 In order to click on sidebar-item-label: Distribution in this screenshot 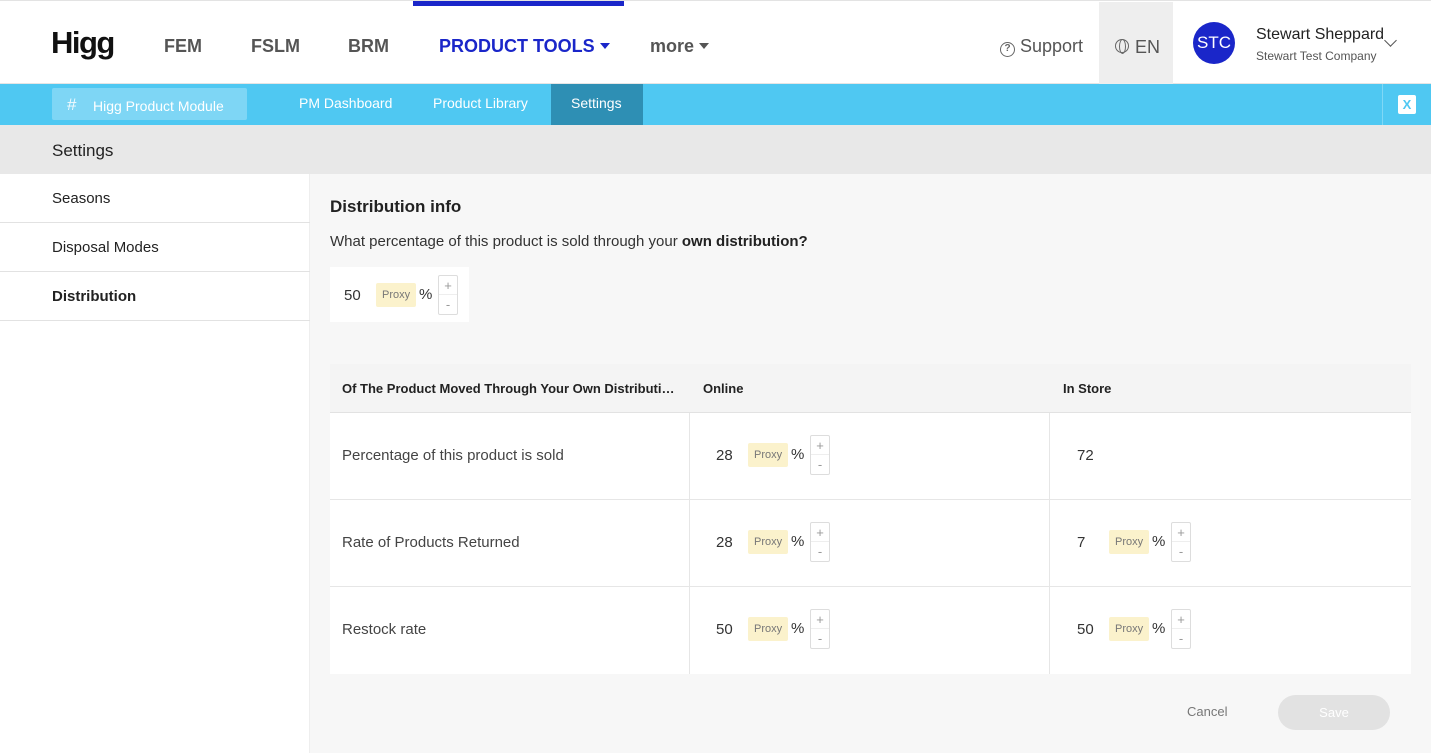, I will do `click(94, 296)`.